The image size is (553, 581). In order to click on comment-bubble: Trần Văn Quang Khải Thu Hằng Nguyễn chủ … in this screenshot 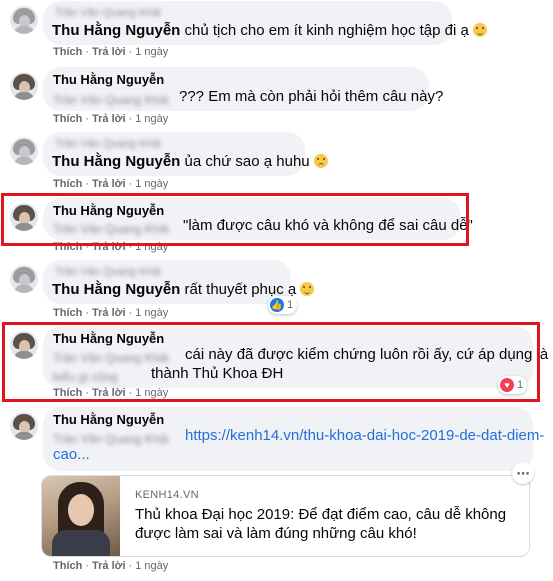, I will do `click(265, 23)`.